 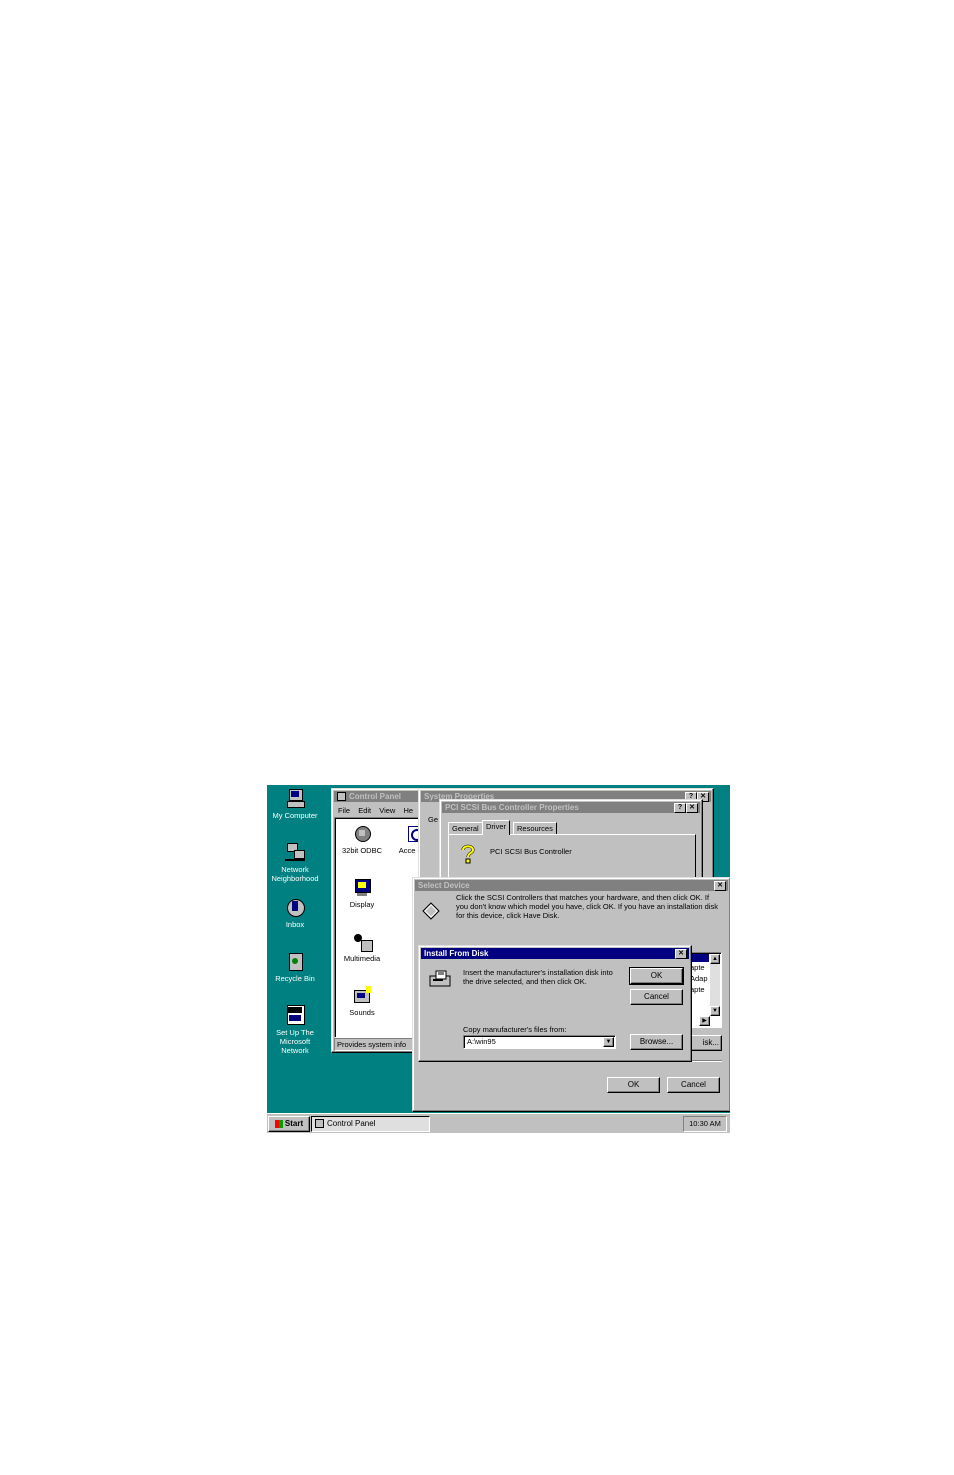 I want to click on copy-files-from-label: Copy manufacturer's files from:, so click(x=515, y=1029).